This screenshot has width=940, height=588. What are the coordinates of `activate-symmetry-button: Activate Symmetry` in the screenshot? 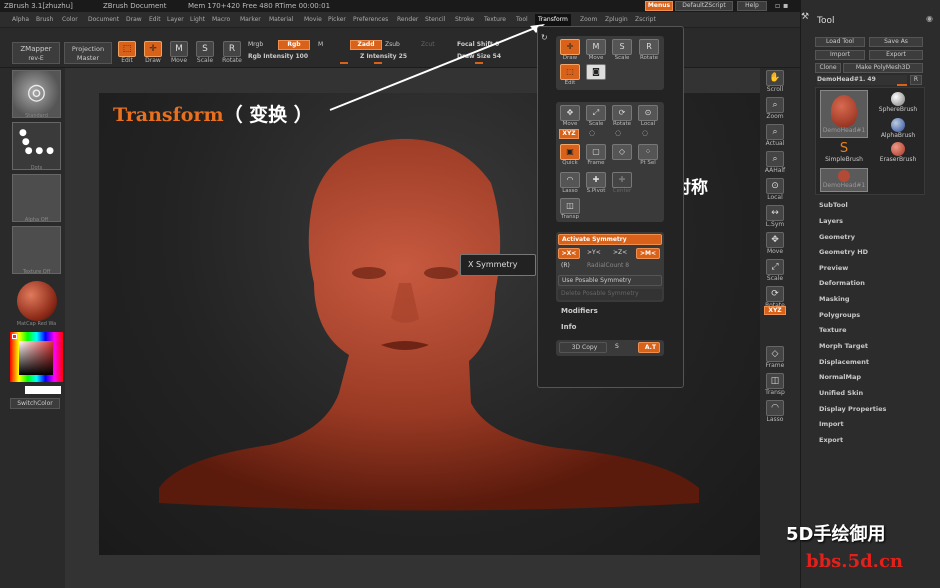 It's located at (610, 239).